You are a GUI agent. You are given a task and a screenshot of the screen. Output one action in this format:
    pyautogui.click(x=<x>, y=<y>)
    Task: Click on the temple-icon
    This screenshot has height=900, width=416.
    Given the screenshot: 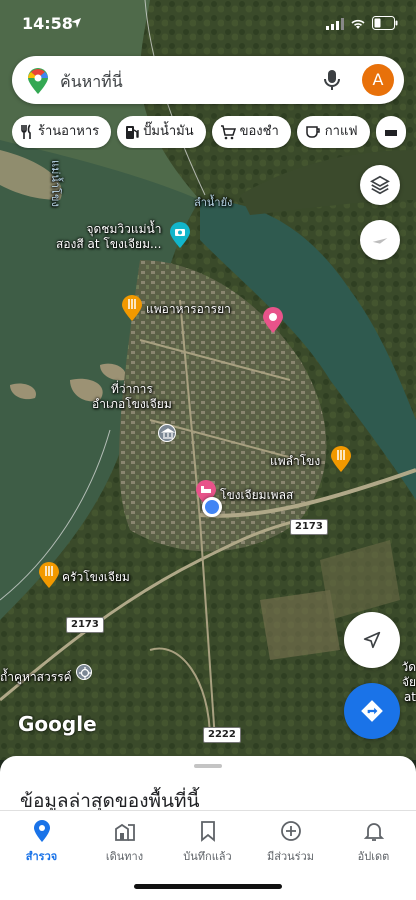 What is the action you would take?
    pyautogui.click(x=84, y=672)
    